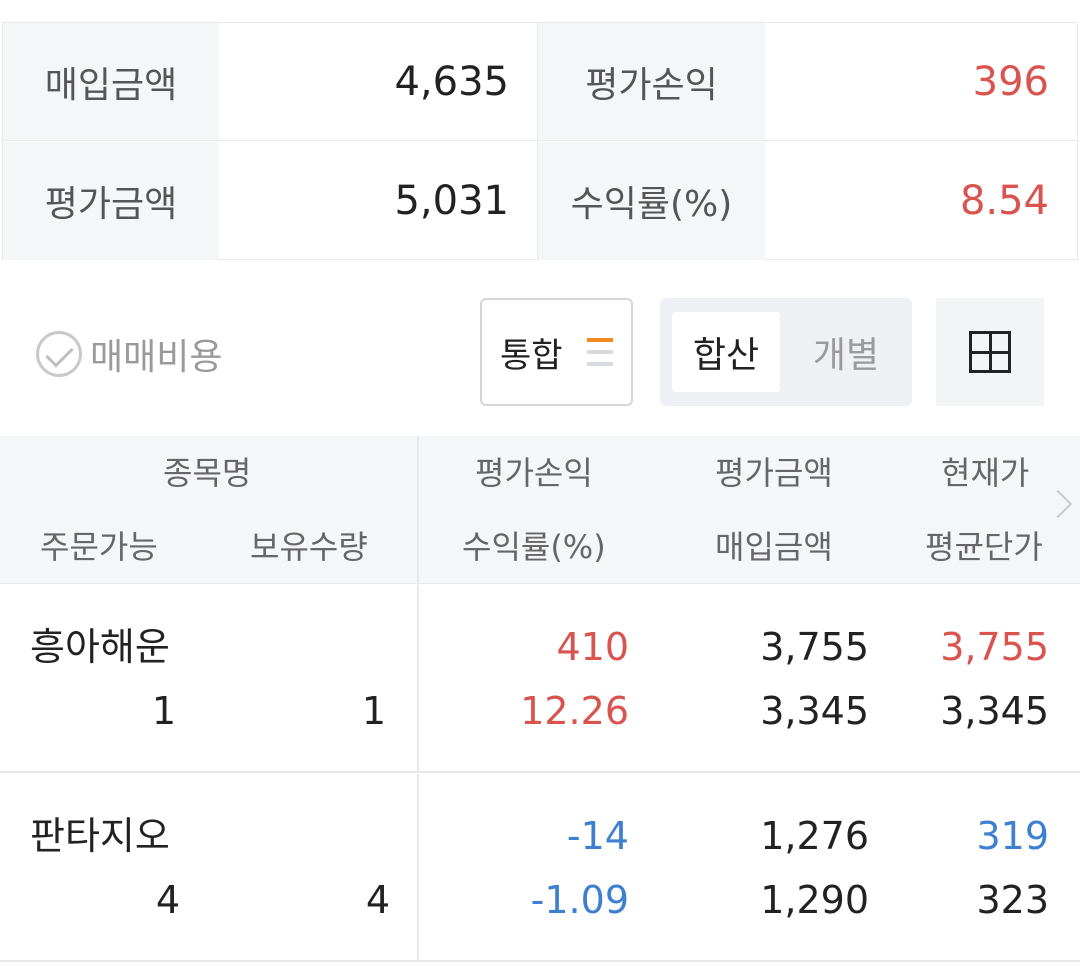  Describe the element at coordinates (574, 711) in the screenshot. I see `return-rate: 12.26` at that location.